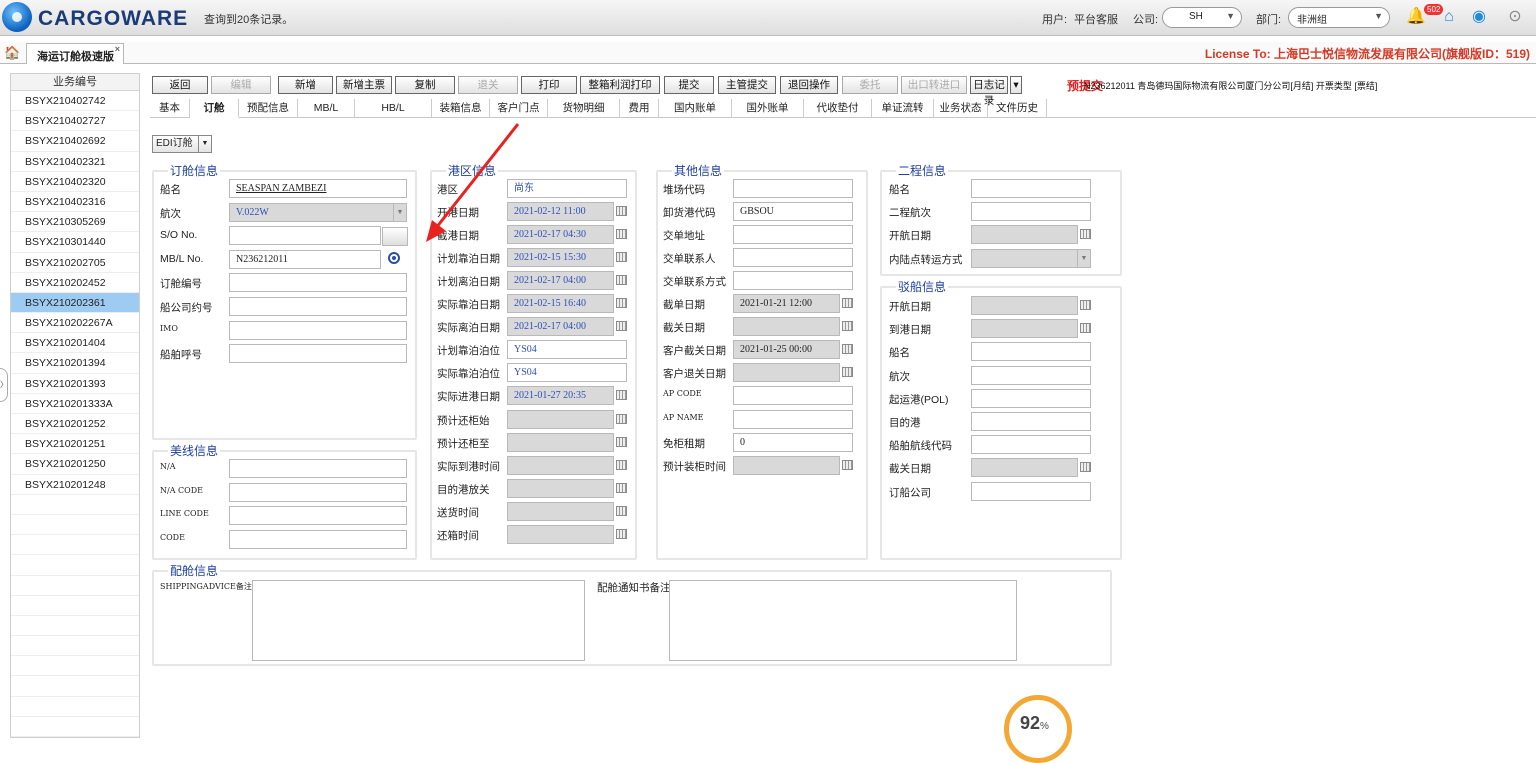 The image size is (1536, 763). Describe the element at coordinates (182, 144) in the screenshot. I see `edi-booking-button: EDI订舱 ▼` at that location.